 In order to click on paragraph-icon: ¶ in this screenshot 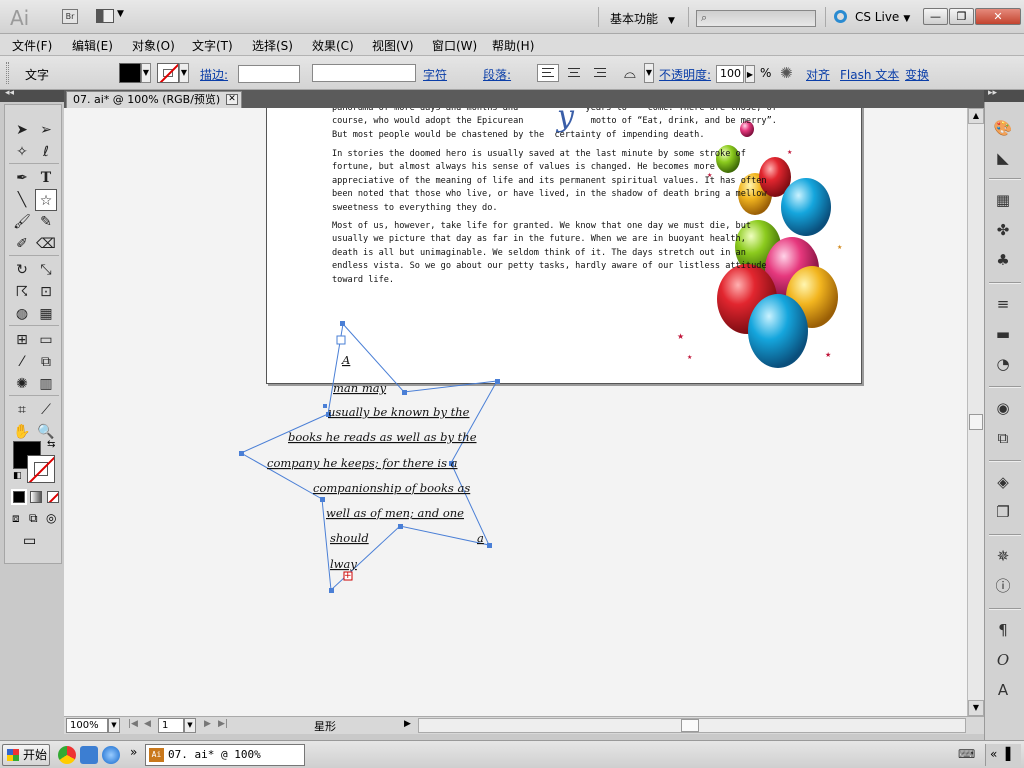, I will do `click(1003, 630)`.